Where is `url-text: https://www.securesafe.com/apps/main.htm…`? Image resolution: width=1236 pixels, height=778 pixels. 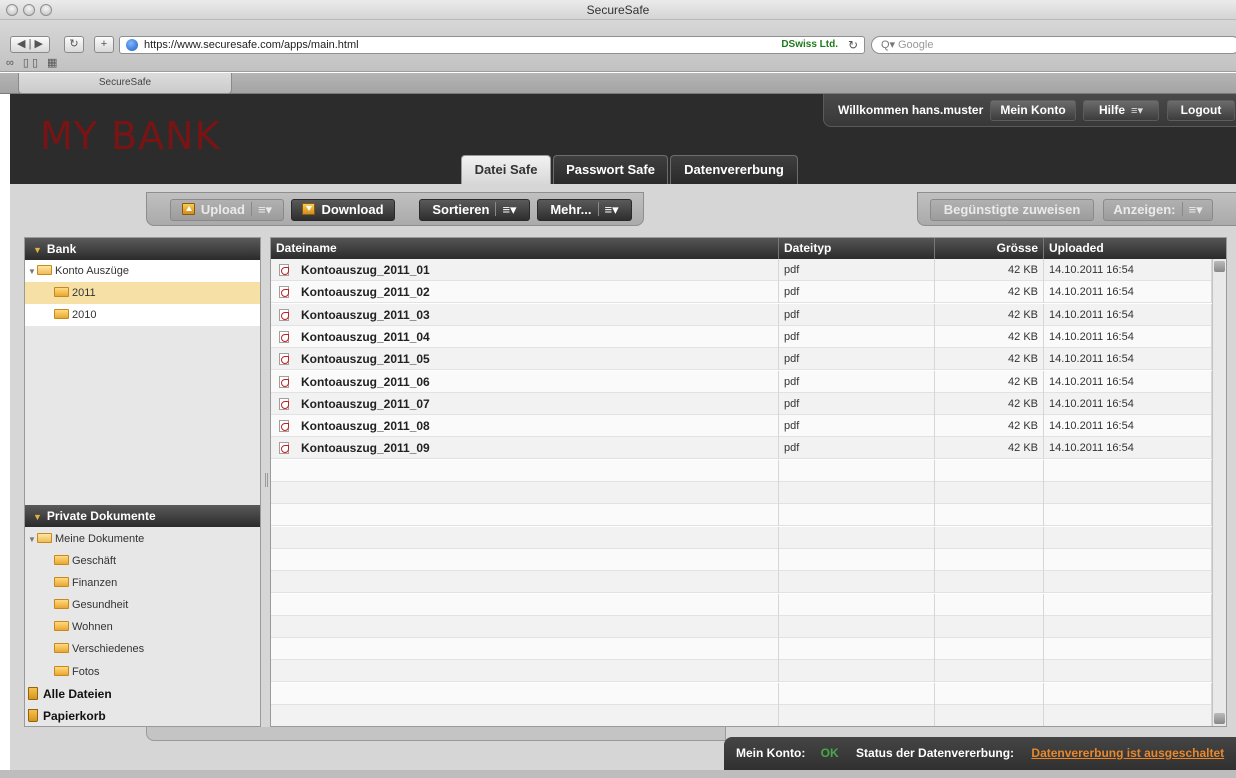 url-text: https://www.securesafe.com/apps/main.htm… is located at coordinates (251, 45).